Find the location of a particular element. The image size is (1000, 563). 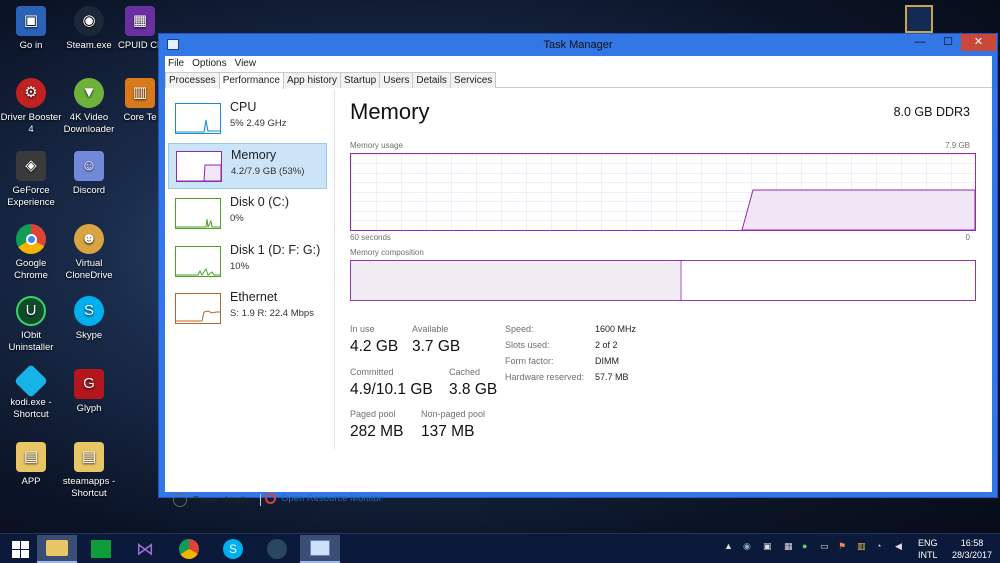

desktop-icon-clonedrive: ☻ Virtual CloneDrive is located at coordinates (89, 253).